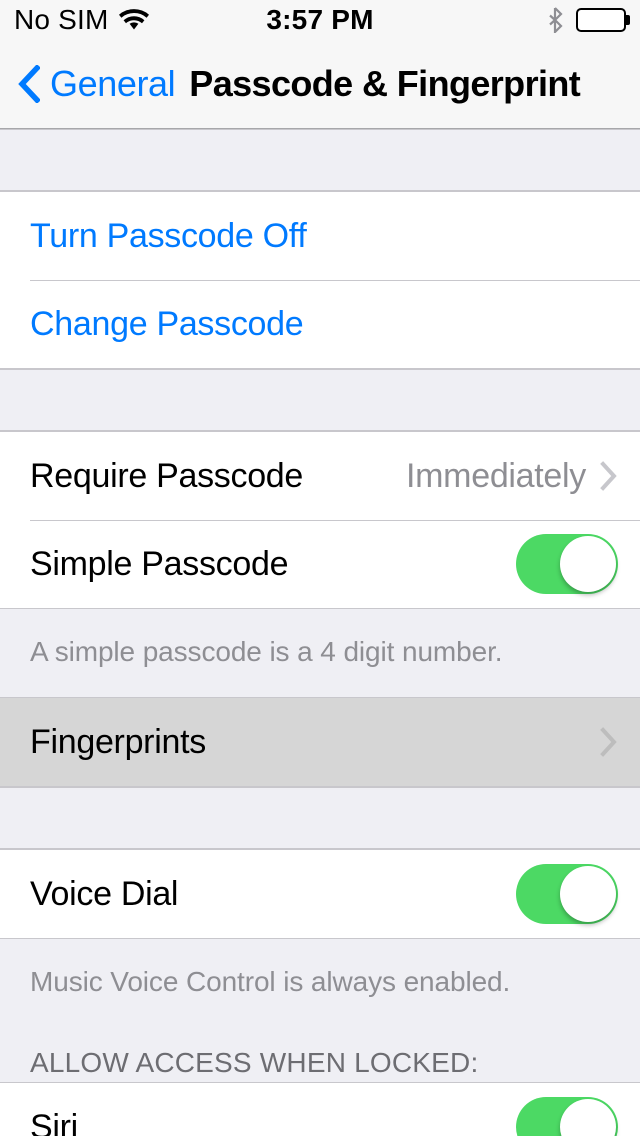  Describe the element at coordinates (29, 84) in the screenshot. I see `chevron-left-icon` at that location.